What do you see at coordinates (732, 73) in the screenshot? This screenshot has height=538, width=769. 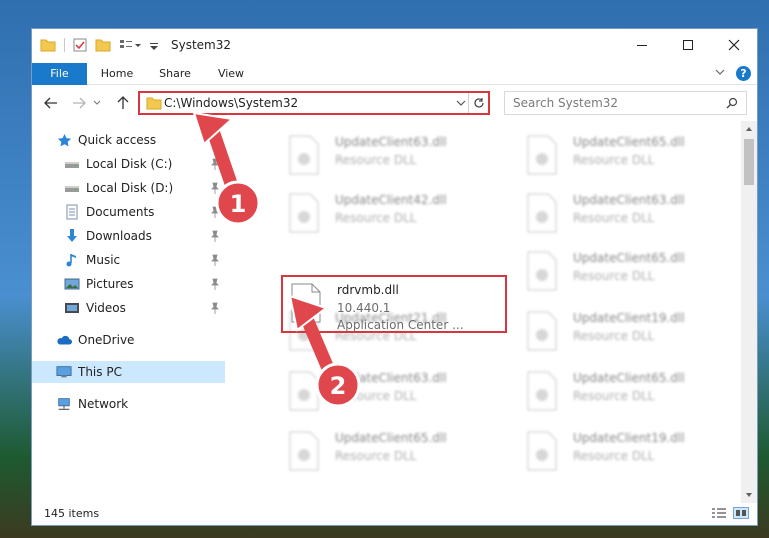 I see `ribbon-right-controls: ?` at bounding box center [732, 73].